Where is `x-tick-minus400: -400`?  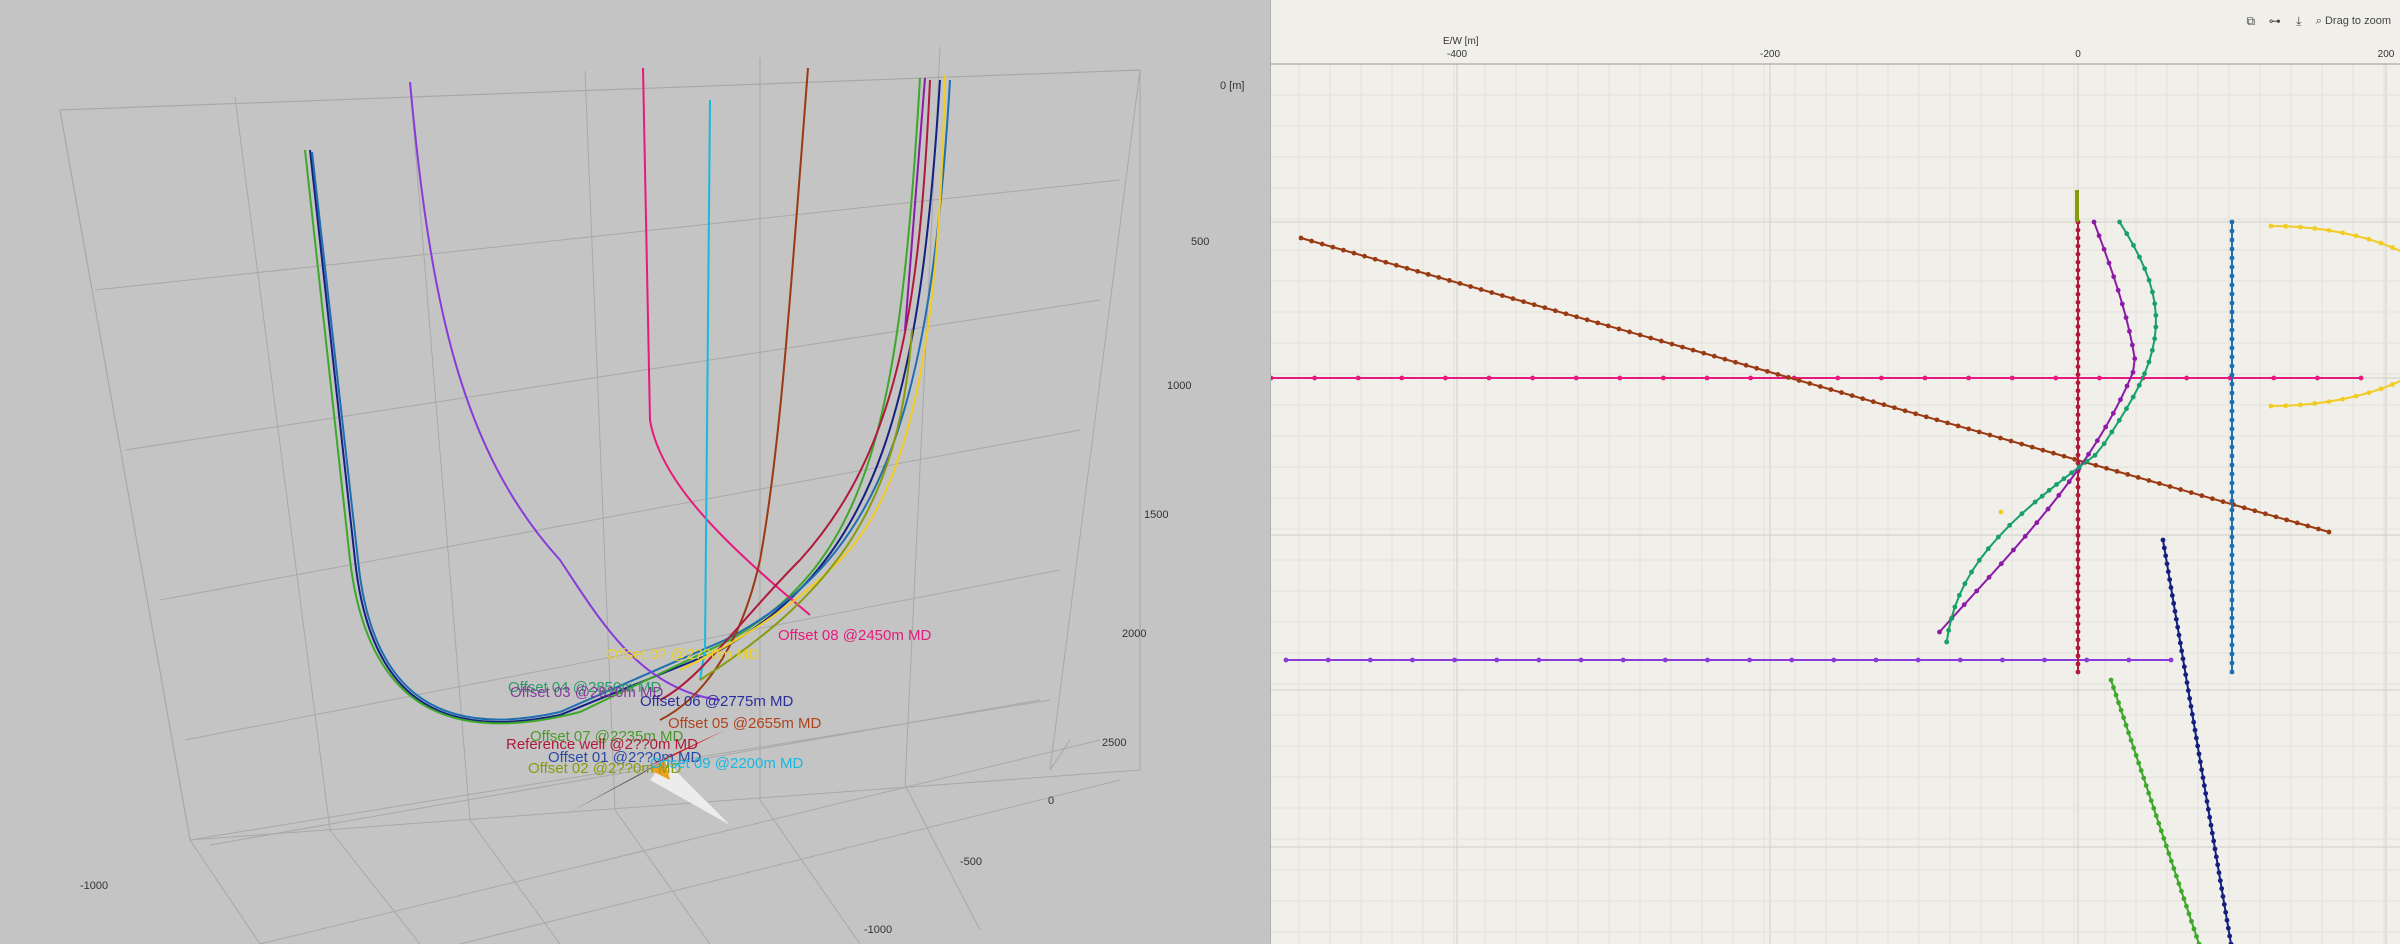
x-tick-minus400: -400 is located at coordinates (1457, 54).